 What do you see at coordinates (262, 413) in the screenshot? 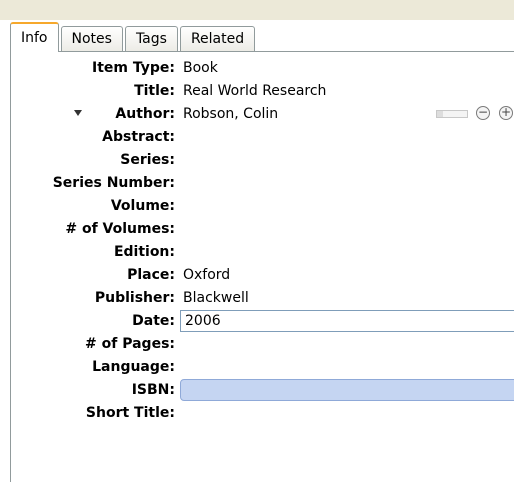
I see `row-short-title: Short Title:` at bounding box center [262, 413].